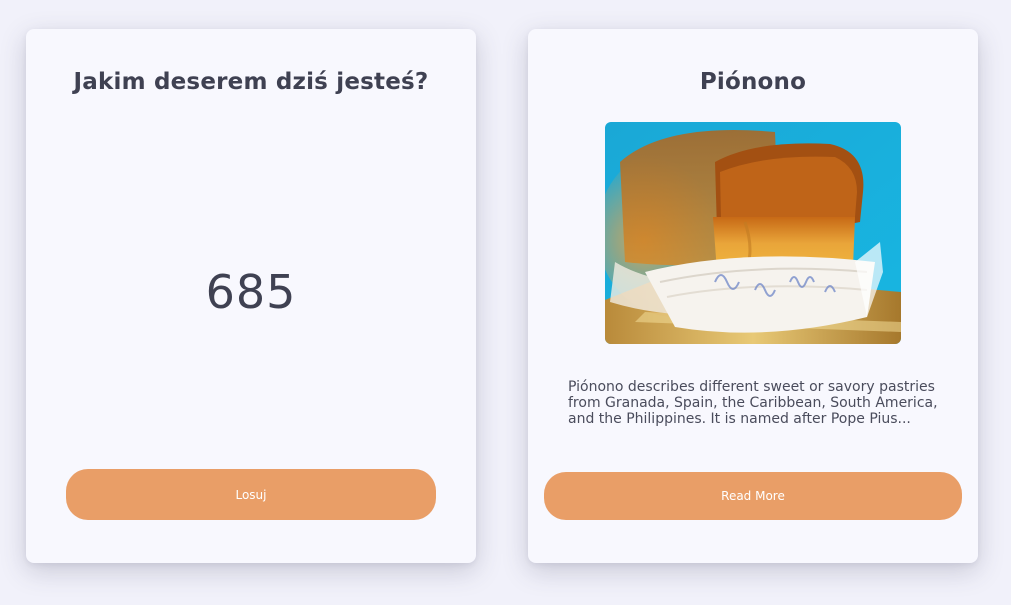 Image resolution: width=1011 pixels, height=605 pixels. Describe the element at coordinates (251, 82) in the screenshot. I see `quiz-title: Jakim deserem dziś jesteś?` at that location.